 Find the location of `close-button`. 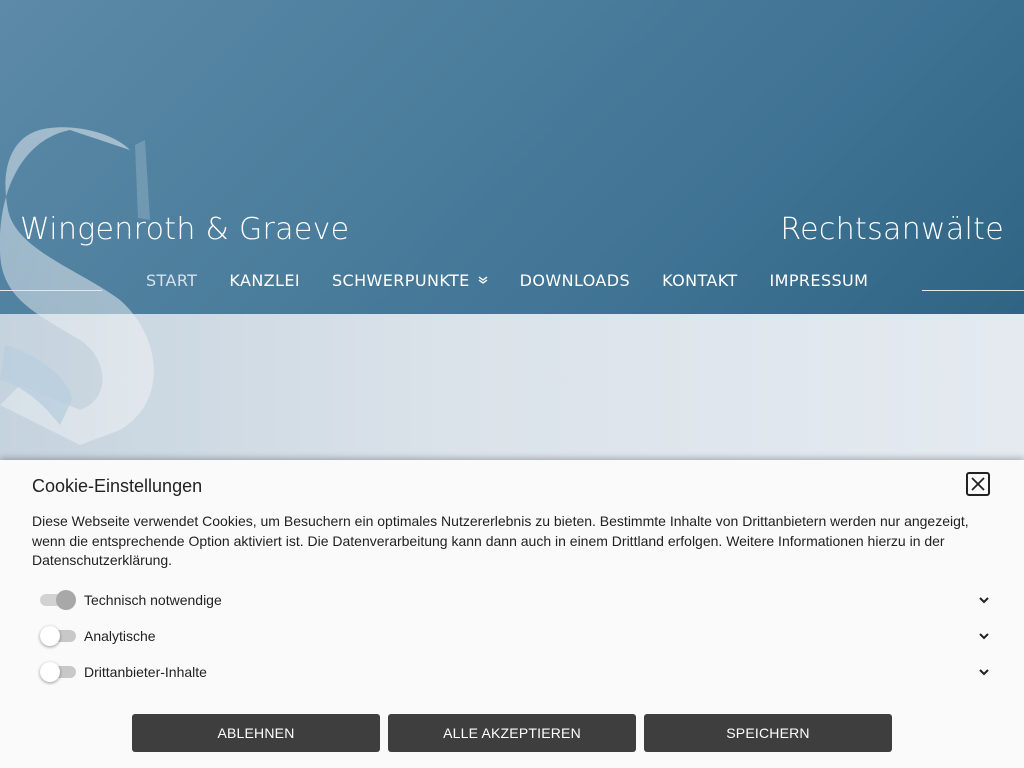

close-button is located at coordinates (978, 484).